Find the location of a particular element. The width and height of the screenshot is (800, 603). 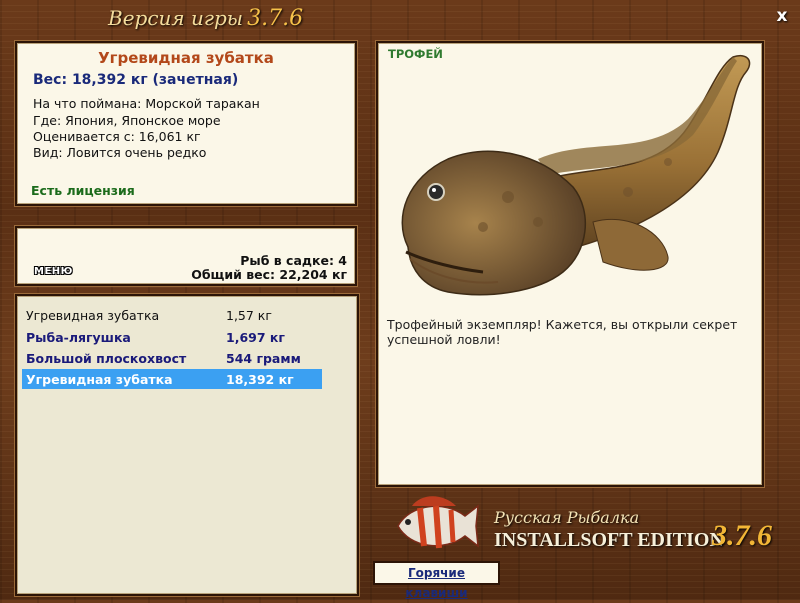

close-button: x is located at coordinates (782, 16).